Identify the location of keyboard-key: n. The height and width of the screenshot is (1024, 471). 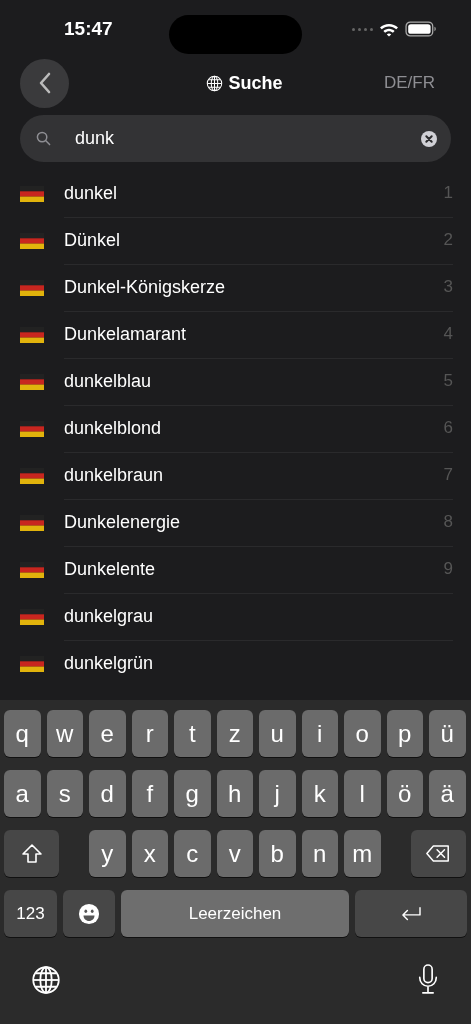
(319, 853).